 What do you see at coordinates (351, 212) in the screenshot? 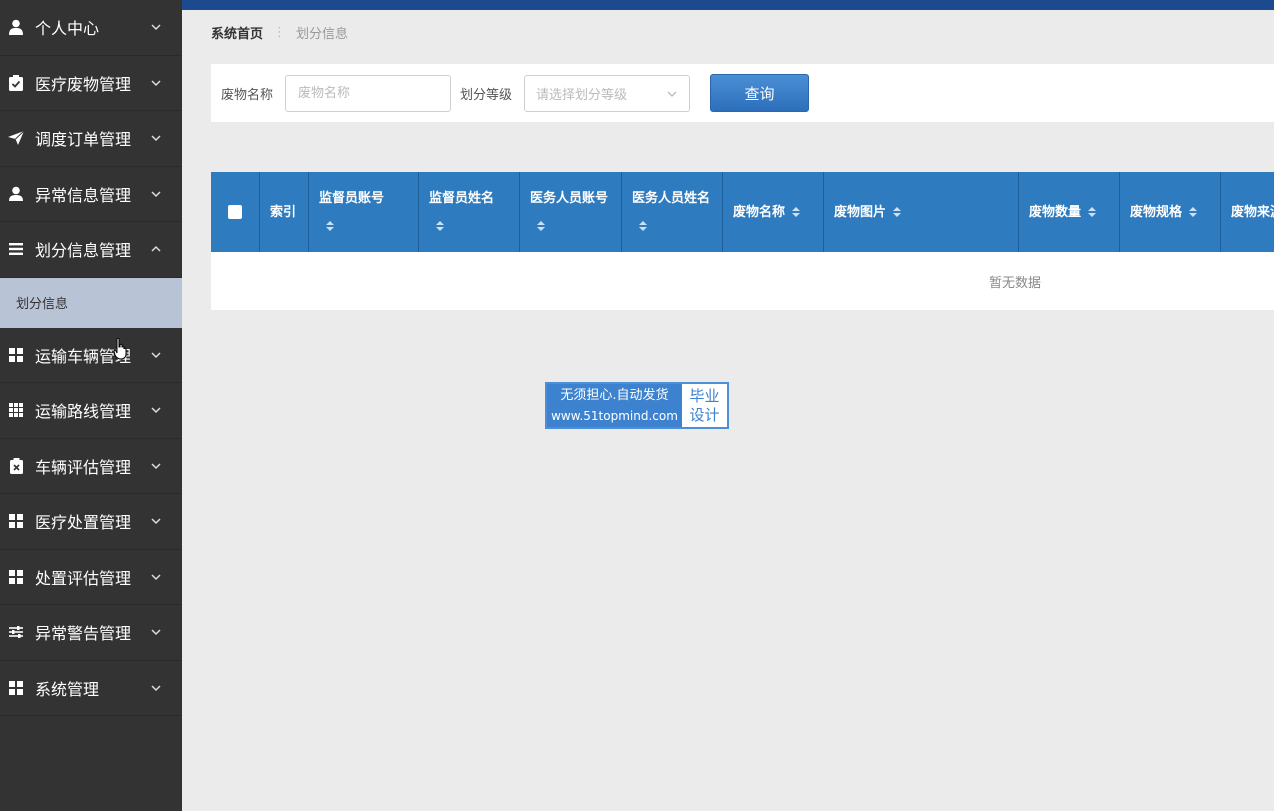
I see `column-header-label: 监督员账号` at bounding box center [351, 212].